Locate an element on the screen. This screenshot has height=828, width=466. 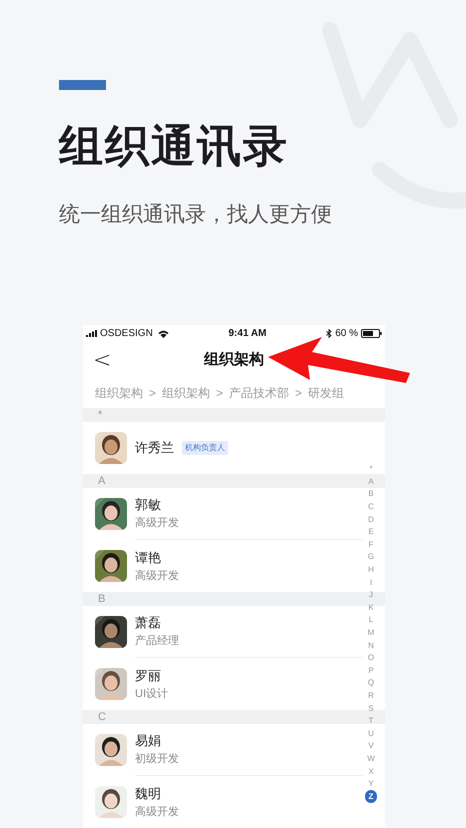
contact-name: 魏明 is located at coordinates (148, 794).